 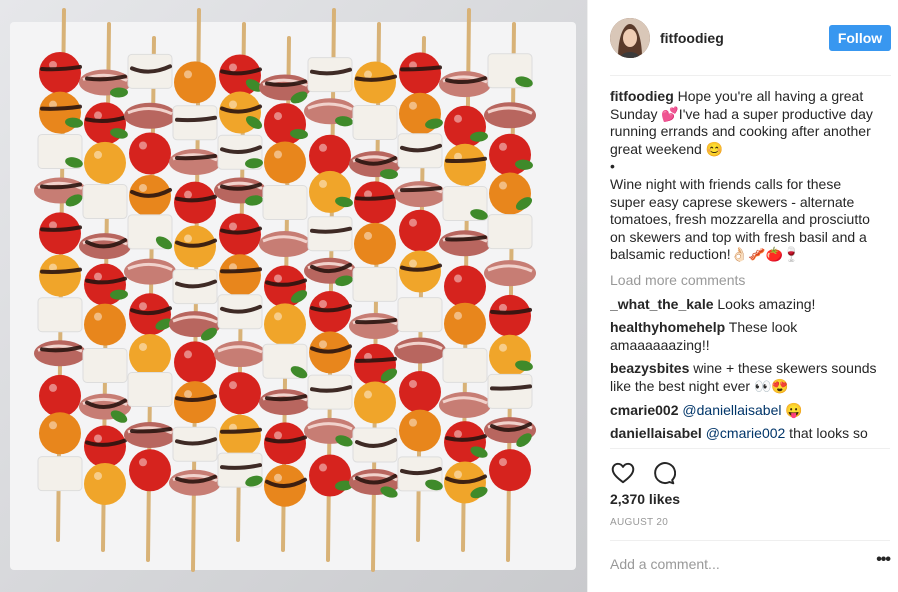 What do you see at coordinates (750, 75) in the screenshot?
I see `header-divider` at bounding box center [750, 75].